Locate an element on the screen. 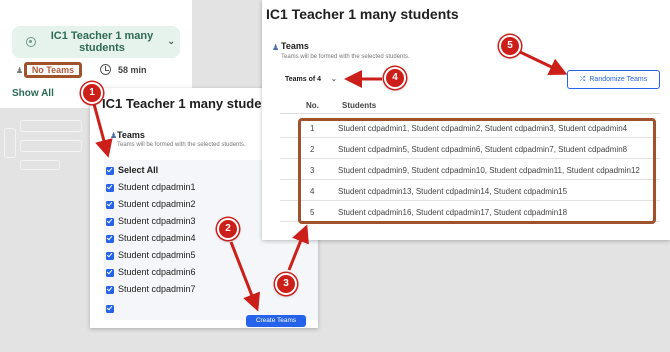 The width and height of the screenshot is (670, 352). session-status-icon is located at coordinates (31, 42).